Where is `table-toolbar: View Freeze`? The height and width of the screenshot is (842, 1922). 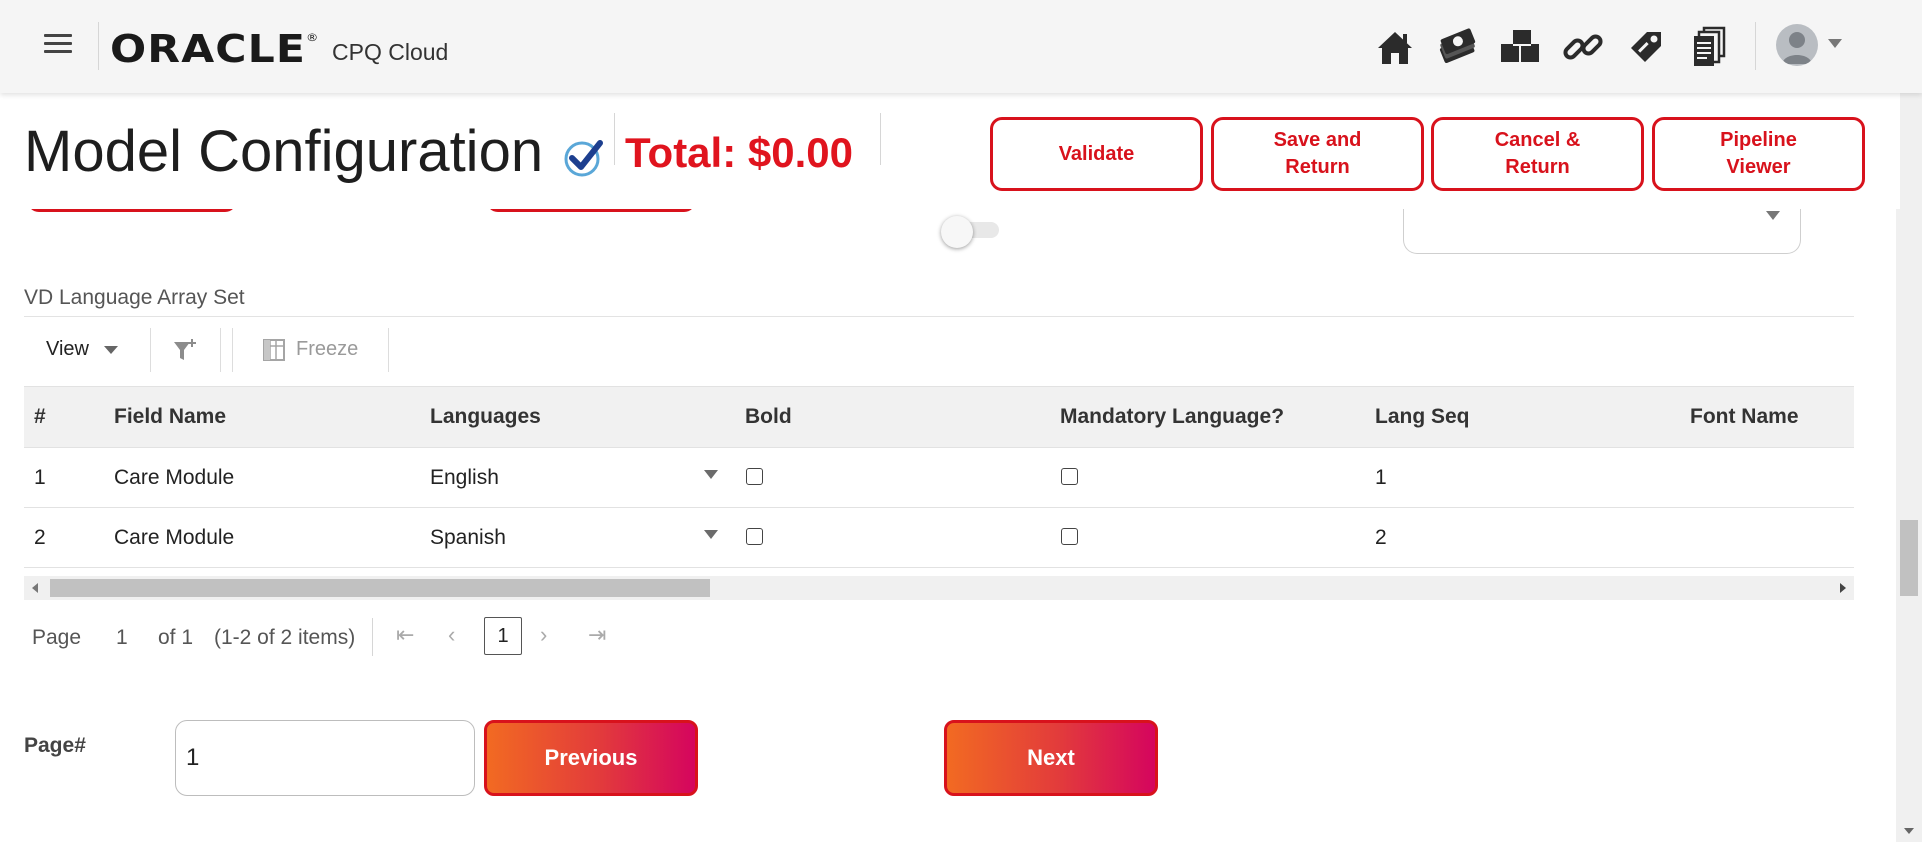 table-toolbar: View Freeze is located at coordinates (224, 350).